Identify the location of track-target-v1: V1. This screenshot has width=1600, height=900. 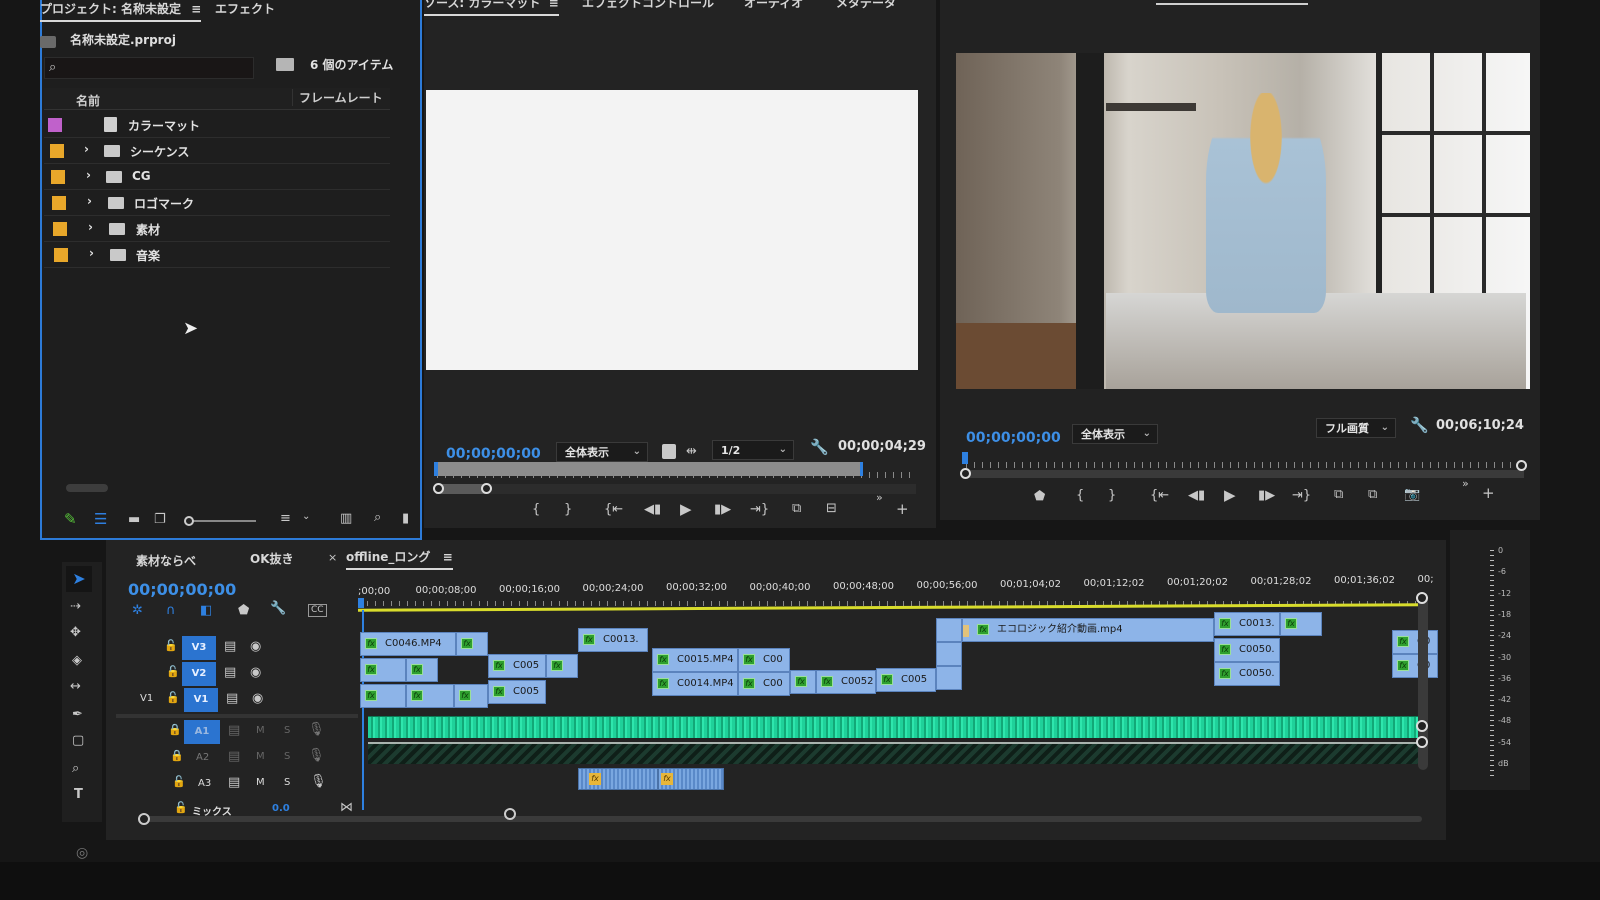
(201, 700).